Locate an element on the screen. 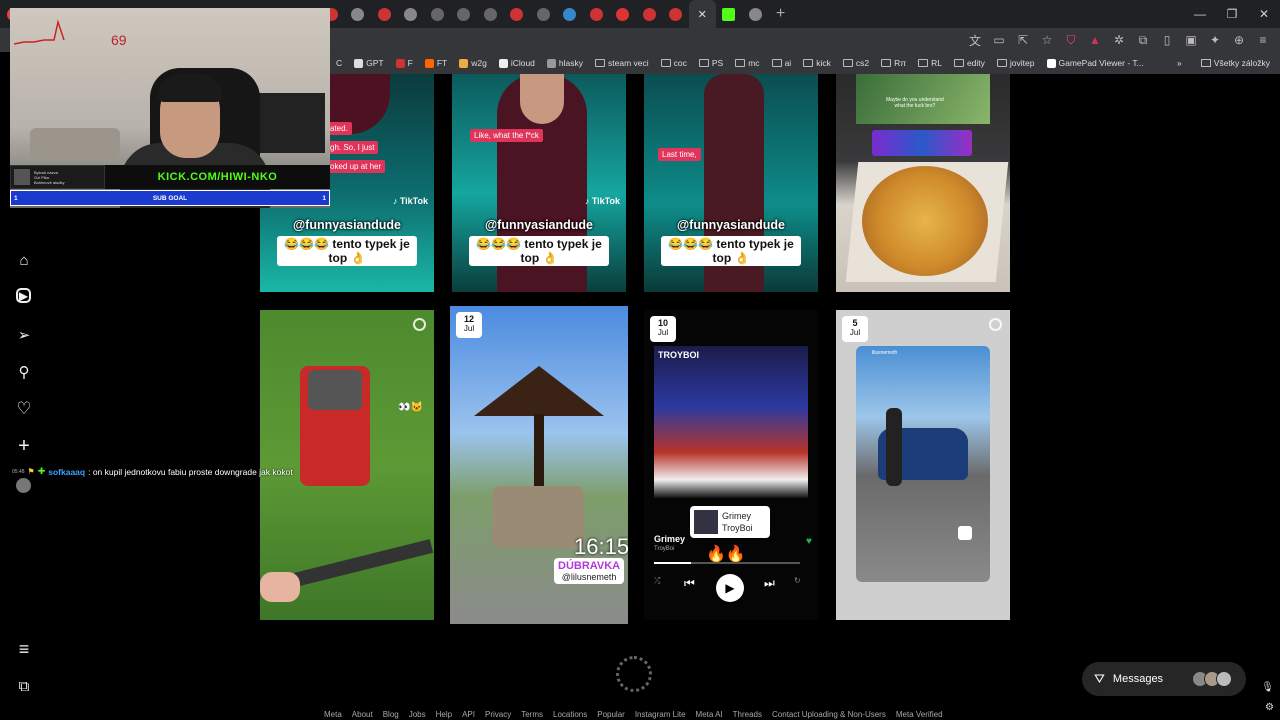 The height and width of the screenshot is (720, 1280). minimize-icon: — is located at coordinates (1200, 14).